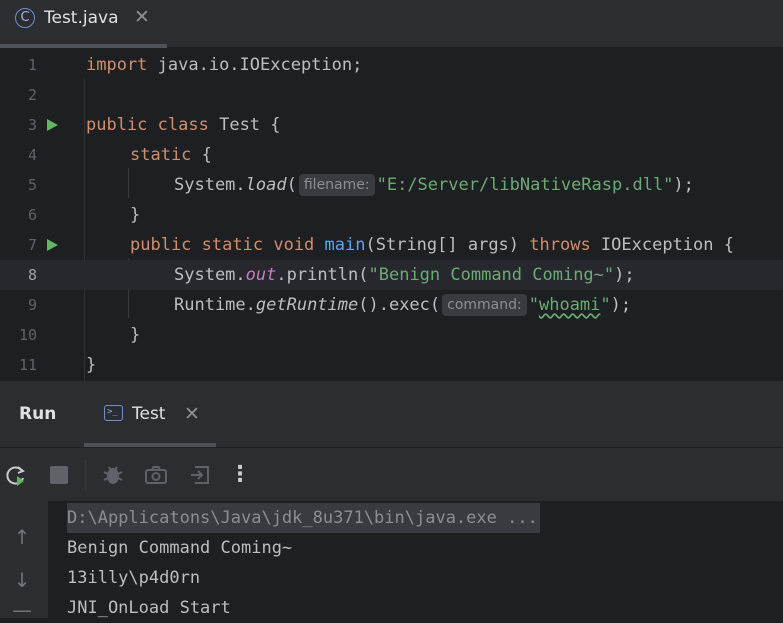  Describe the element at coordinates (32, 65) in the screenshot. I see `line-number: 1` at that location.